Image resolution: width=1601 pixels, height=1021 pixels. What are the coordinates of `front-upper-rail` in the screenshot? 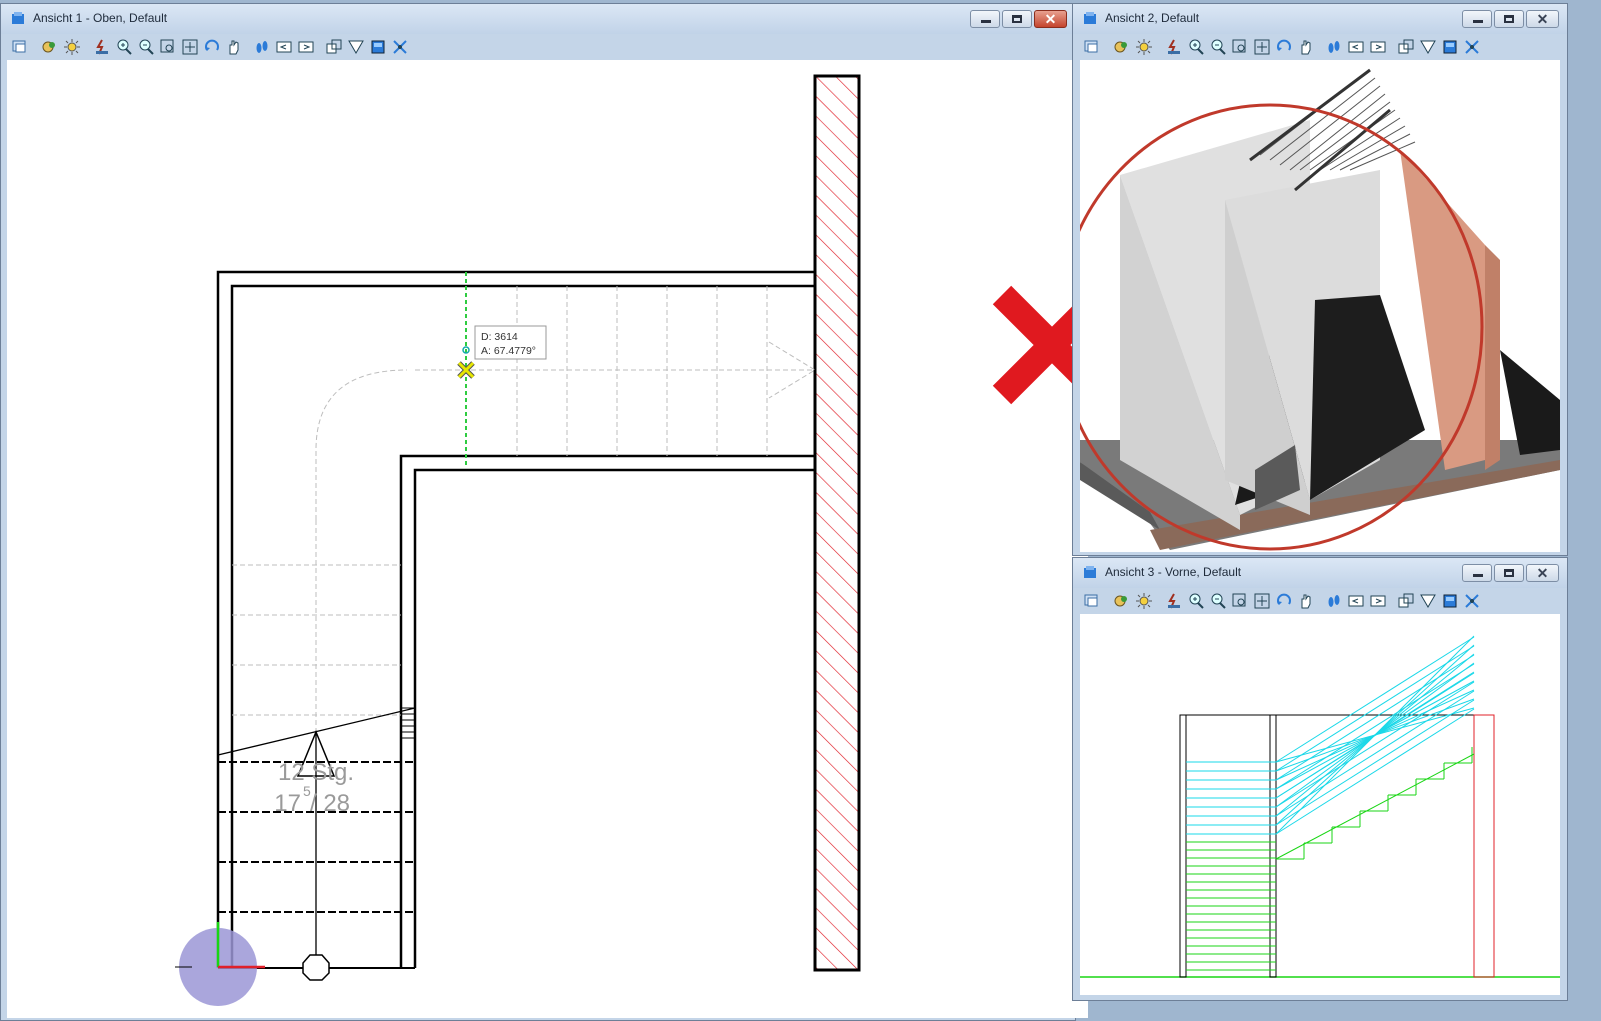 It's located at (1375, 699).